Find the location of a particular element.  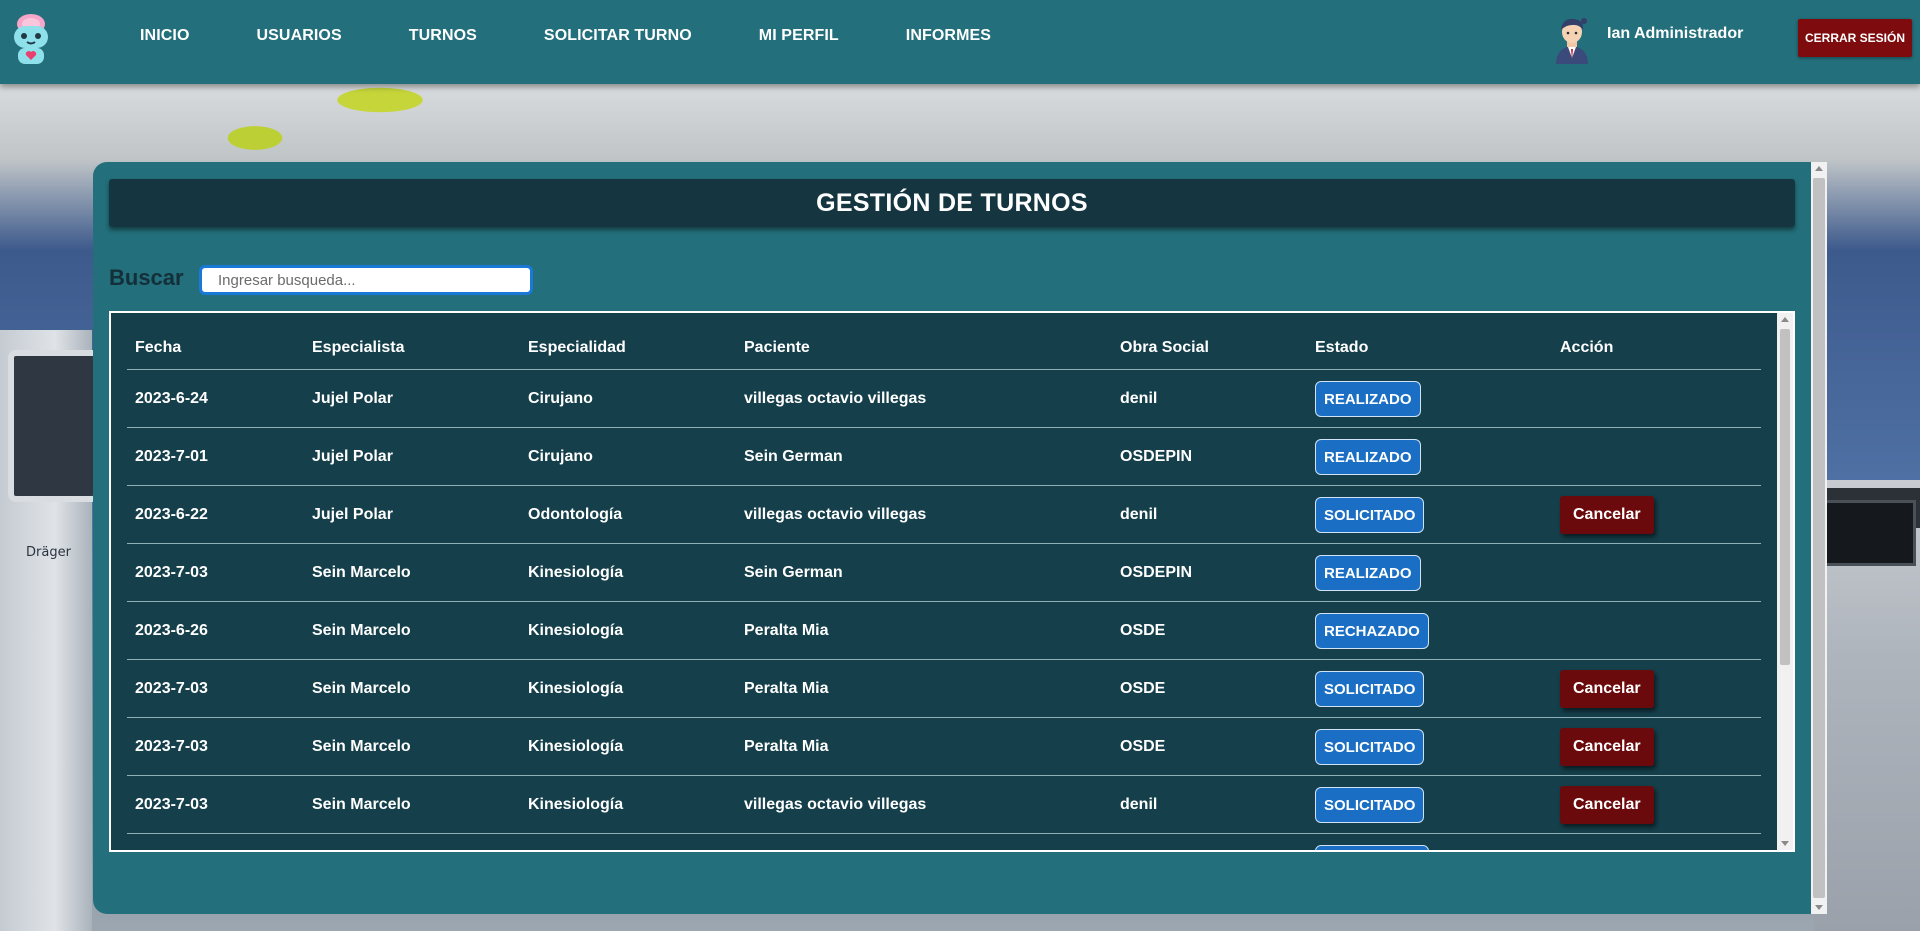

page-scroll-down-arrow-icon is located at coordinates (1819, 907).